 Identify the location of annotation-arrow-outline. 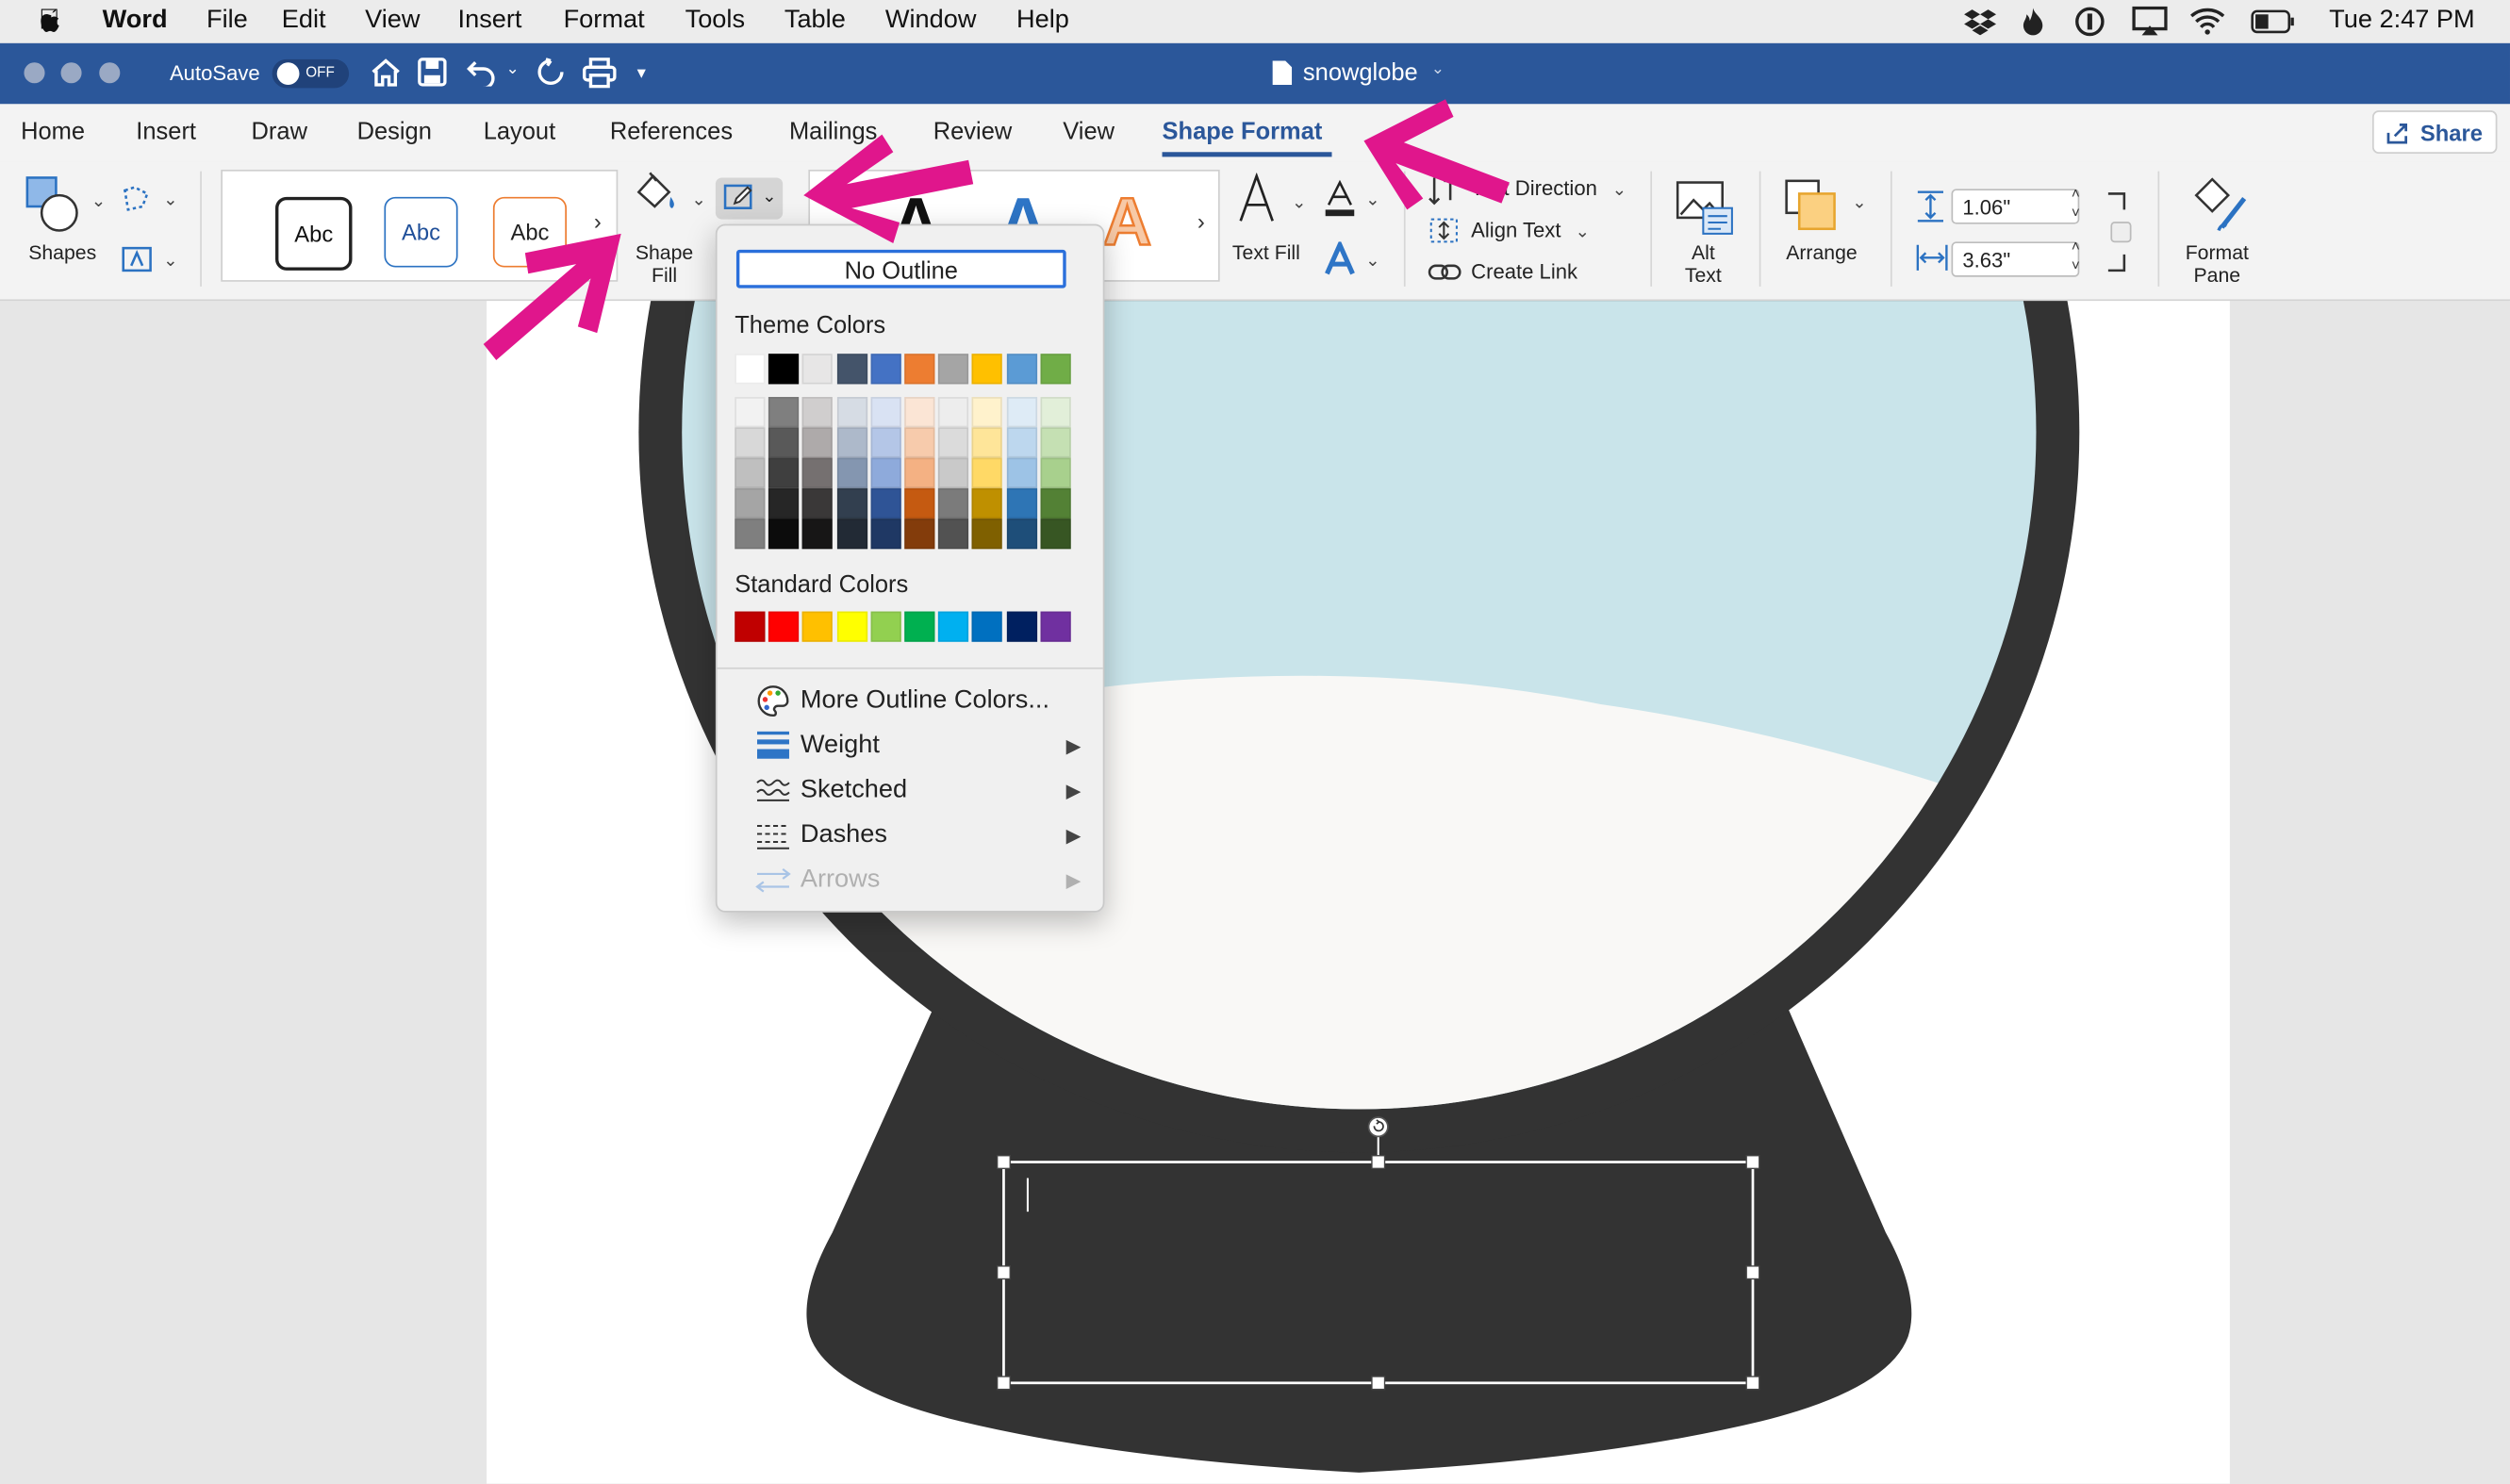
(889, 189).